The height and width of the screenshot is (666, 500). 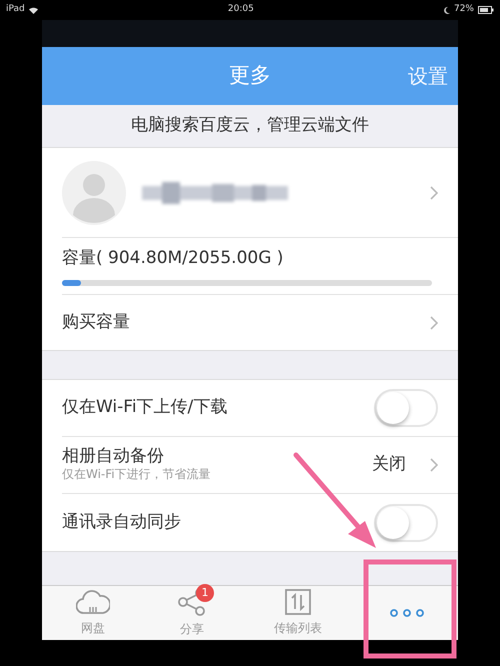 I want to click on more-icon, so click(x=407, y=613).